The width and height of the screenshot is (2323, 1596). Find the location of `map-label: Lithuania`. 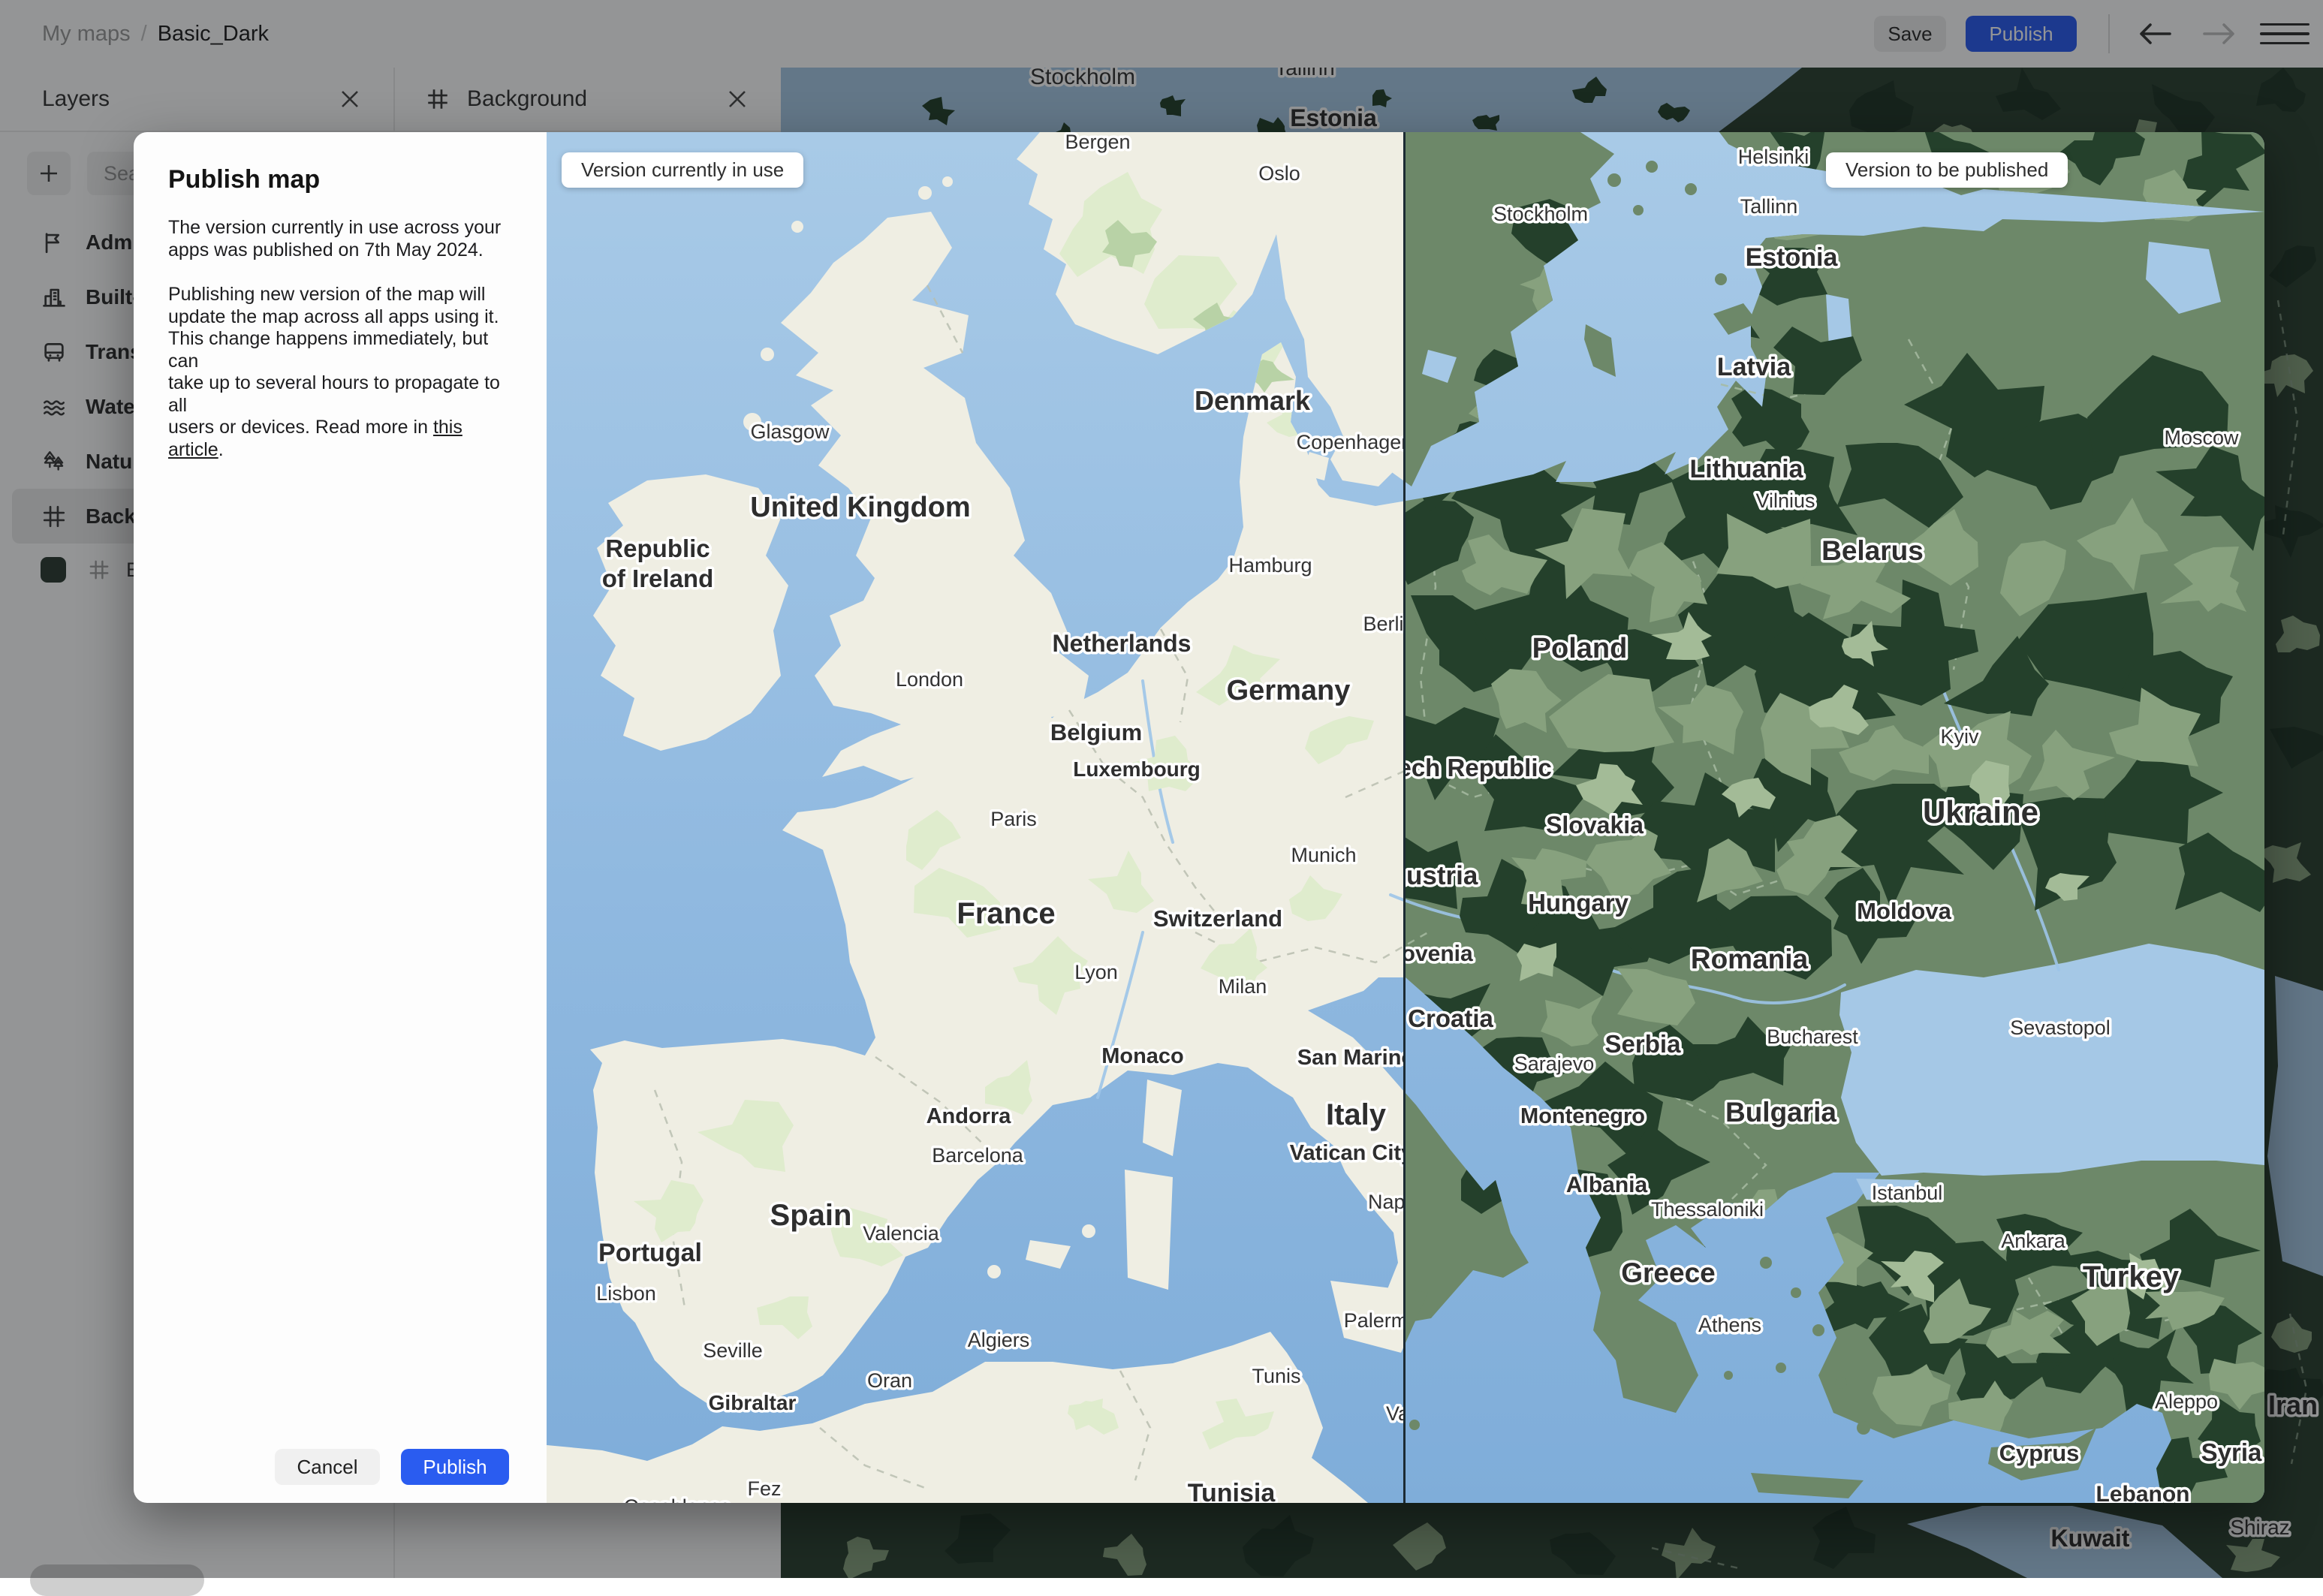

map-label: Lithuania is located at coordinates (1746, 469).